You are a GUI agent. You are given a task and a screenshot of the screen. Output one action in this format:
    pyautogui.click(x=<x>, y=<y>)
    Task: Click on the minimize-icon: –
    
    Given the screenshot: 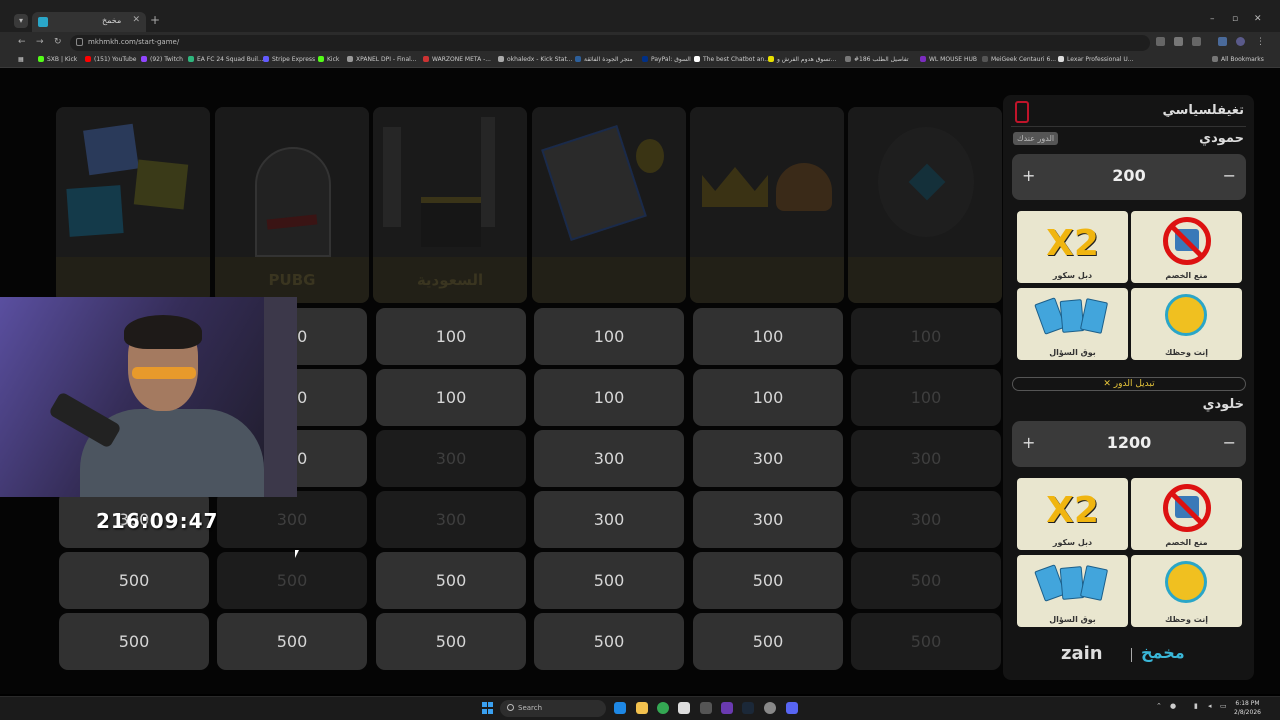 What is the action you would take?
    pyautogui.click(x=1212, y=19)
    